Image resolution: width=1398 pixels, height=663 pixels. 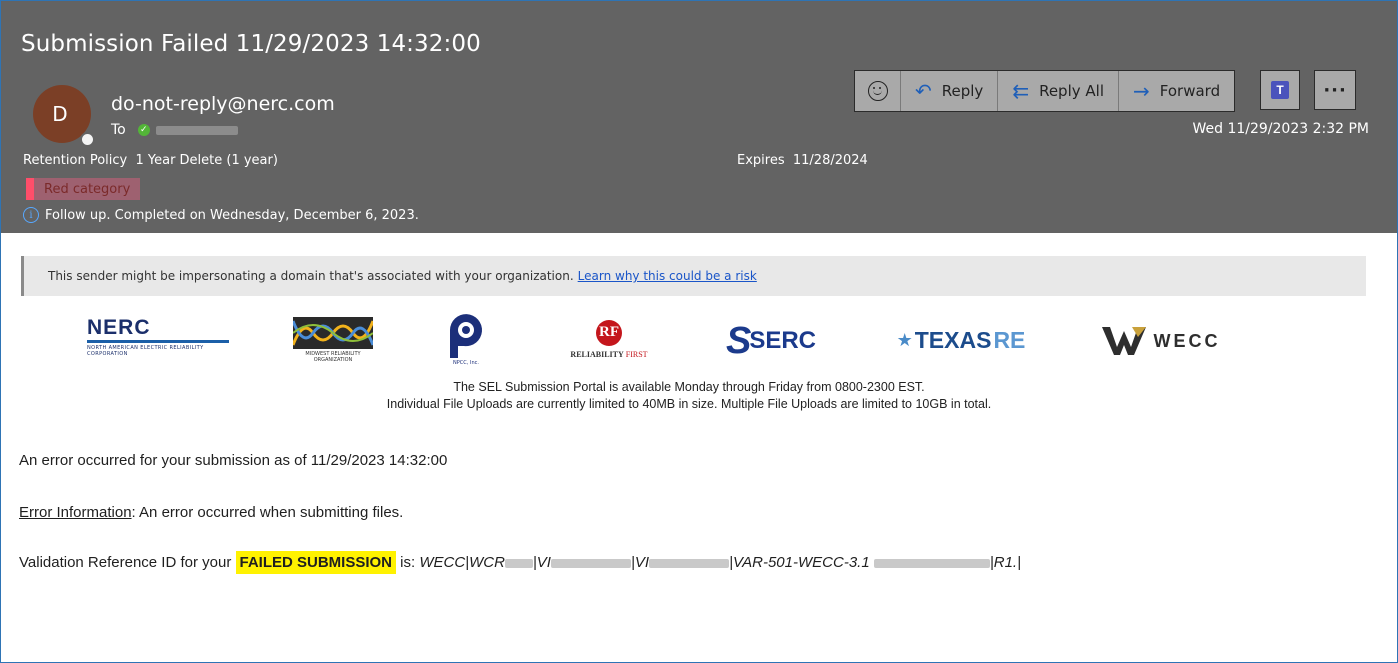 What do you see at coordinates (333, 333) in the screenshot?
I see `mro-wave-graphic` at bounding box center [333, 333].